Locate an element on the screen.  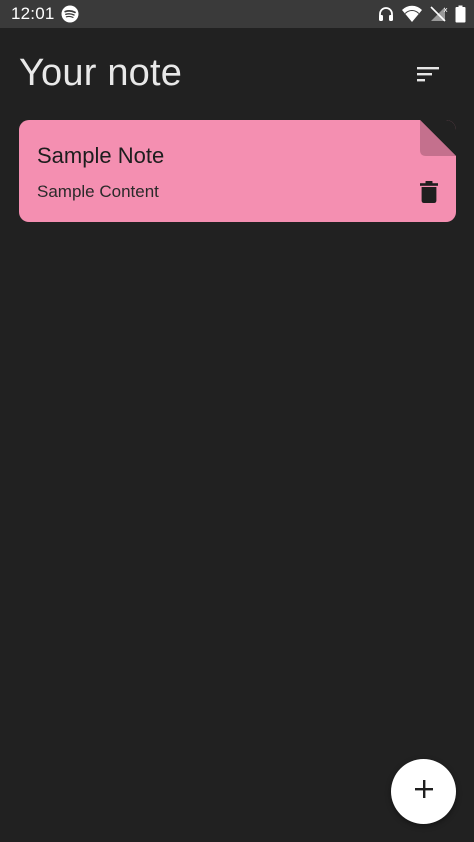
delete-note-button is located at coordinates (429, 194).